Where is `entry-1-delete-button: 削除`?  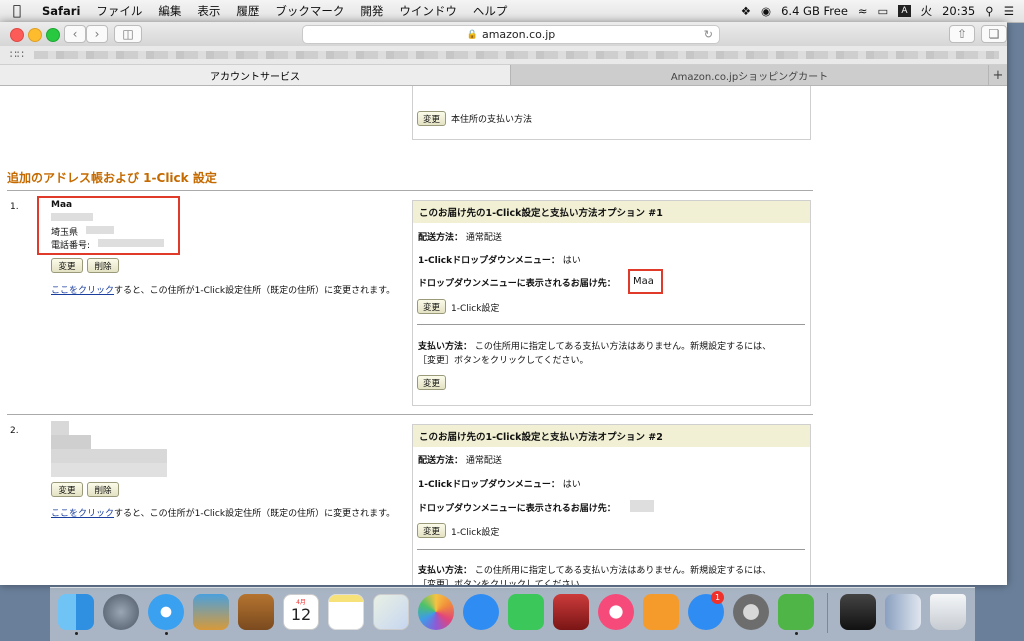 entry-1-delete-button: 削除 is located at coordinates (103, 265).